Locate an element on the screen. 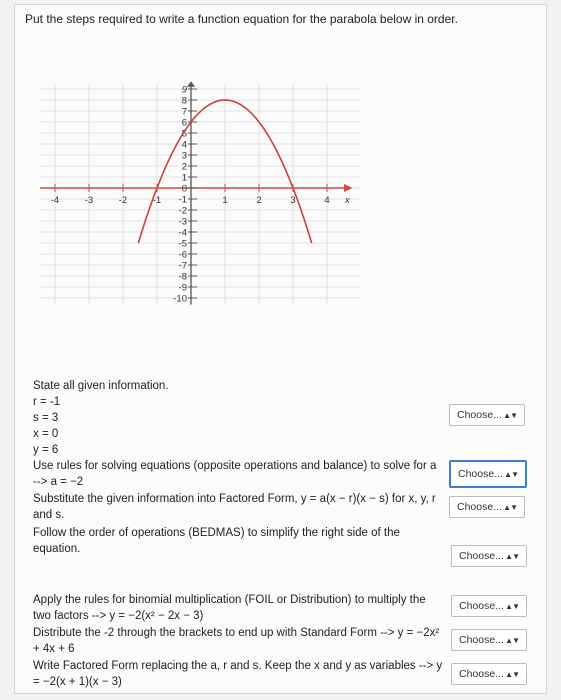 Image resolution: width=561 pixels, height=700 pixels. y-tick-label: 1 is located at coordinates (184, 178).